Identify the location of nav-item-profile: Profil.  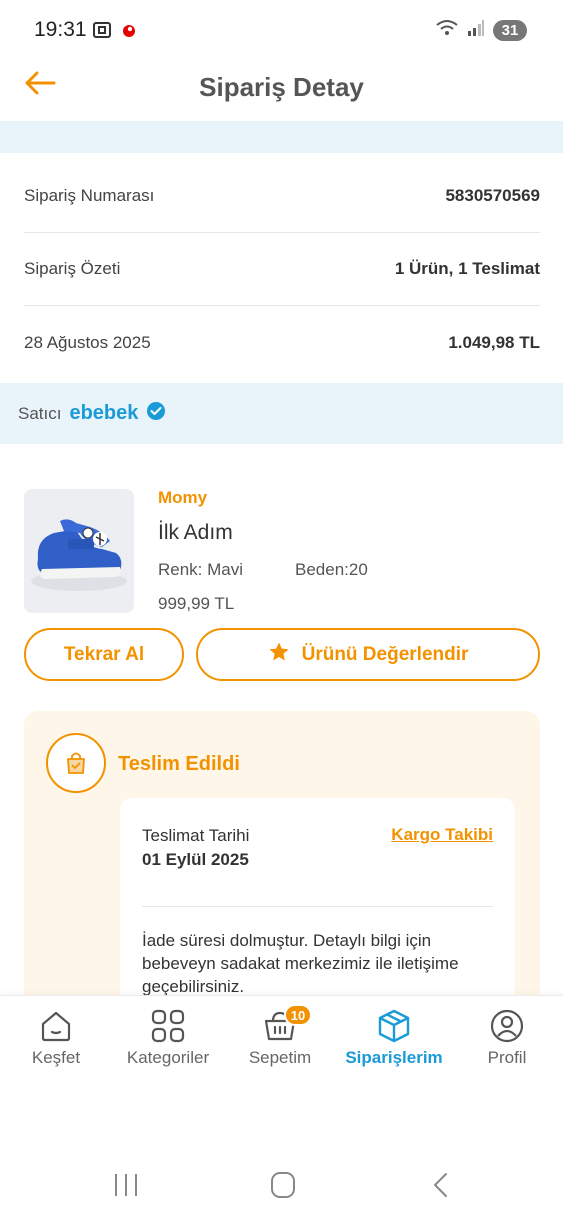
(507, 1041).